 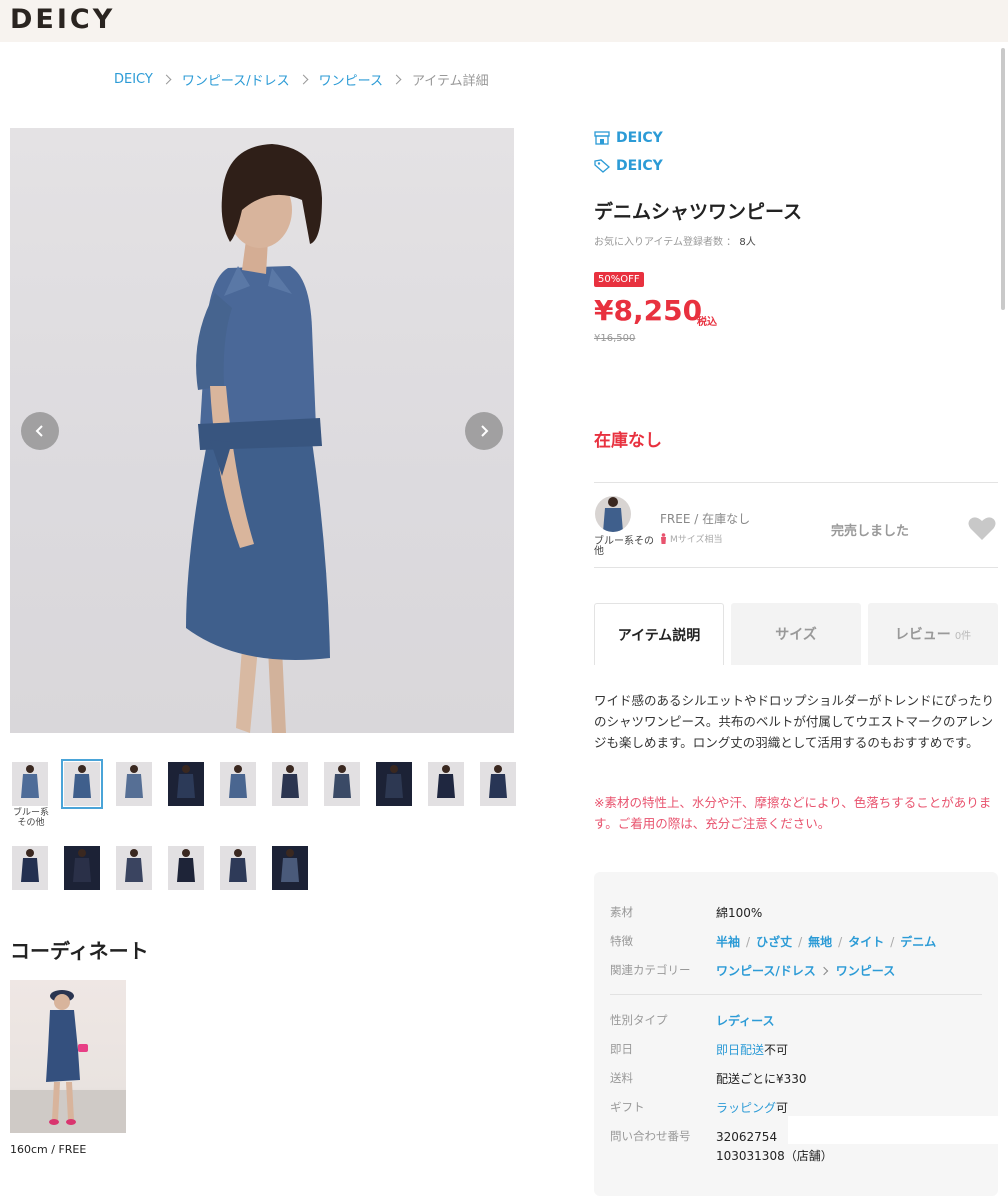 I want to click on sold-out-label: 完売しました, so click(x=870, y=531).